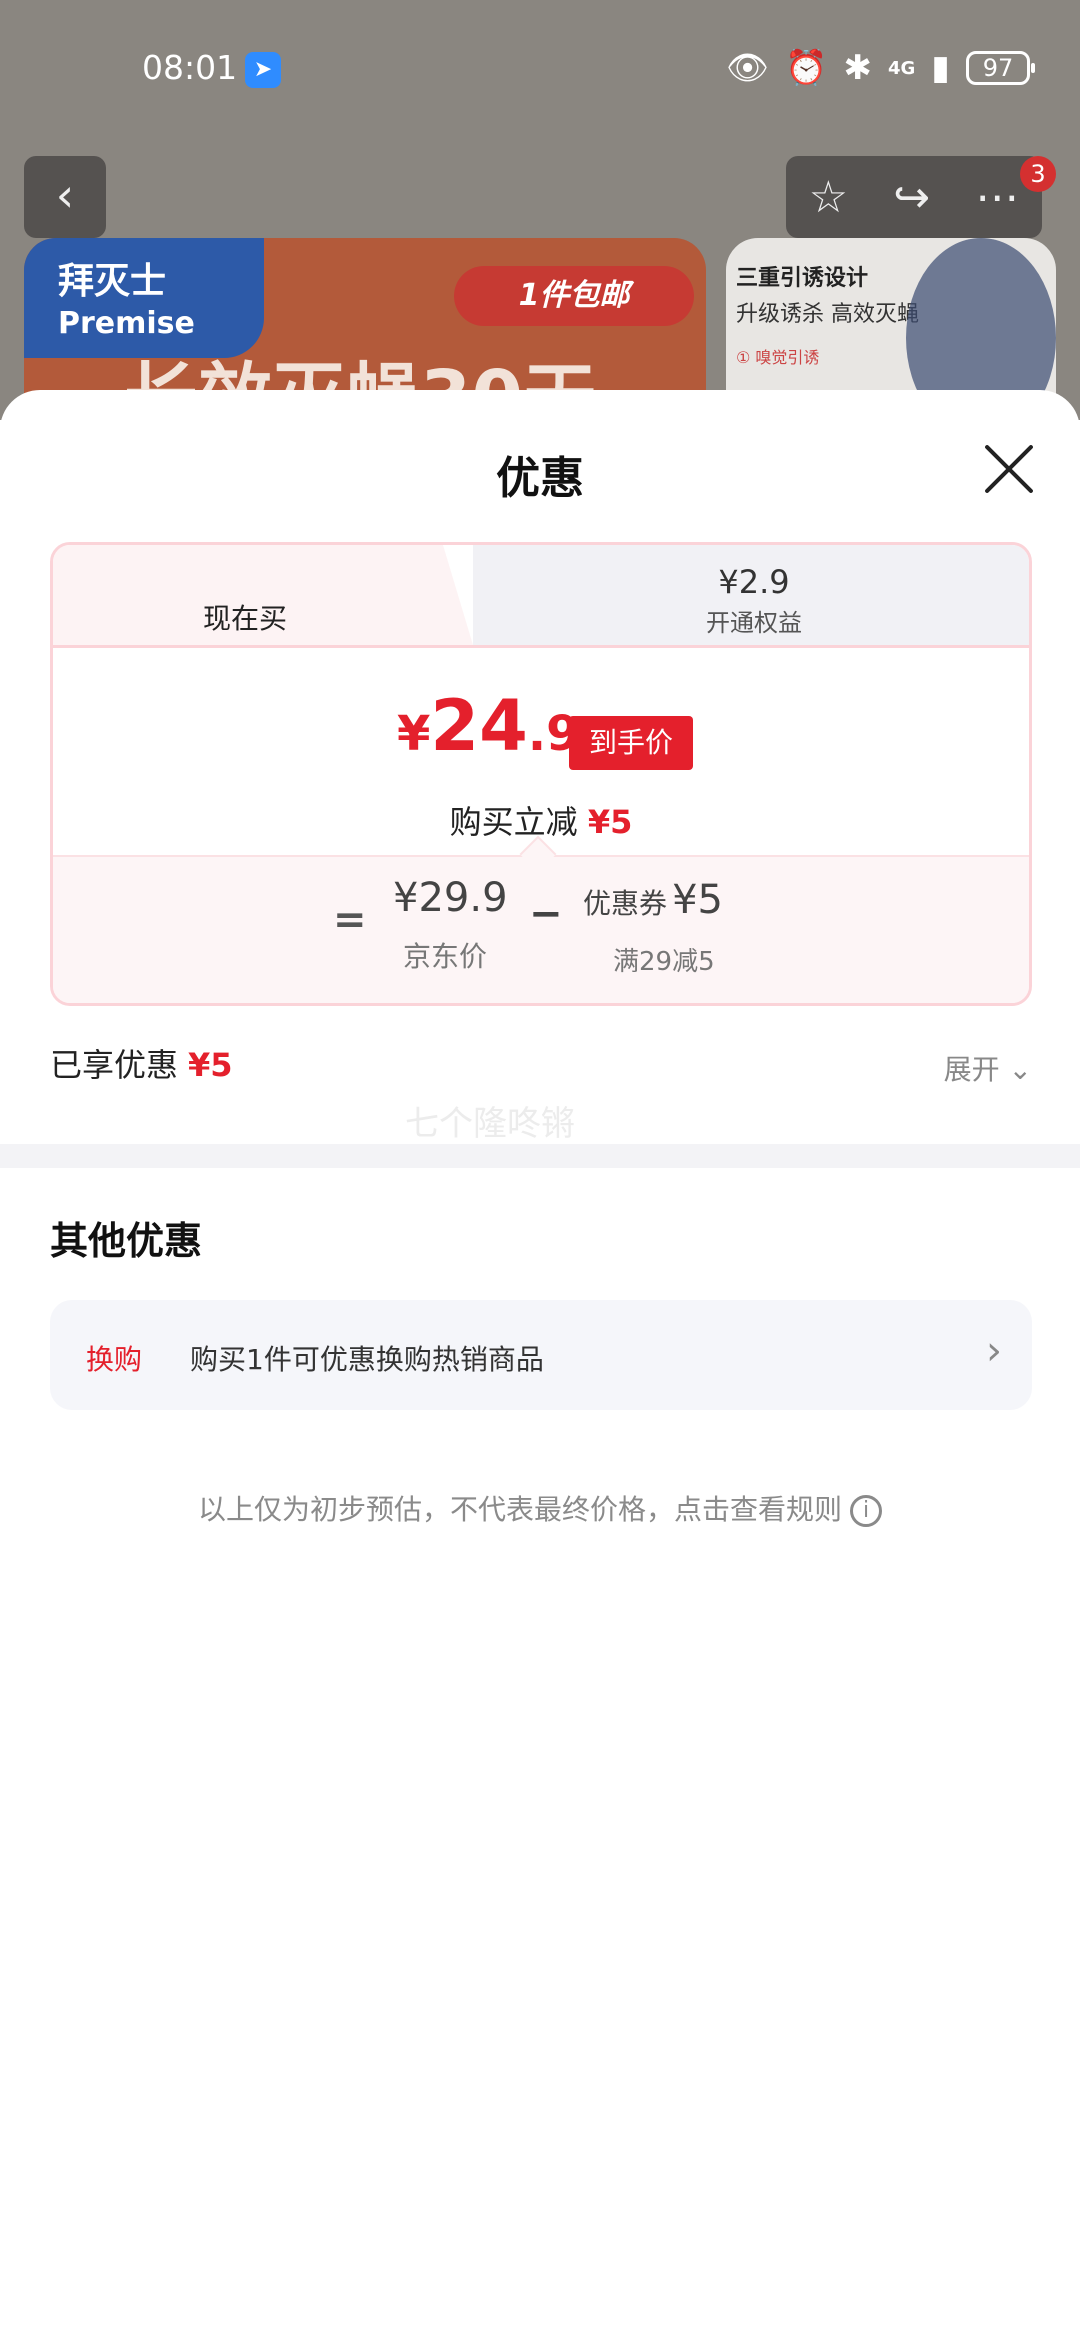  I want to click on brand-name-en: Premise, so click(126, 323).